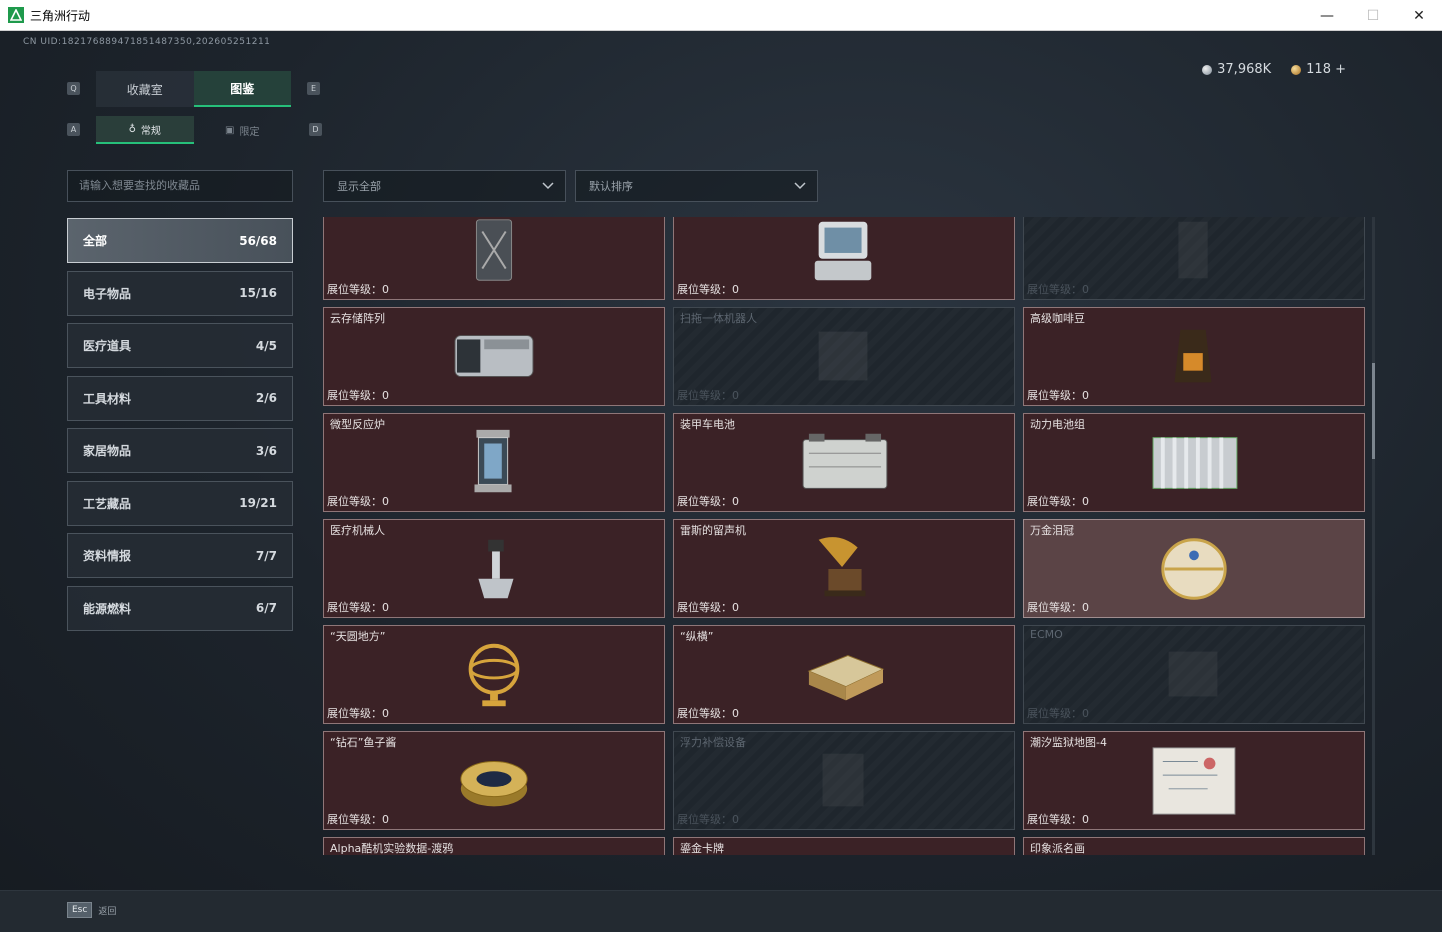 The height and width of the screenshot is (932, 1442). Describe the element at coordinates (1194, 462) in the screenshot. I see `collection-card: 动力电池组 展位等级：0` at that location.